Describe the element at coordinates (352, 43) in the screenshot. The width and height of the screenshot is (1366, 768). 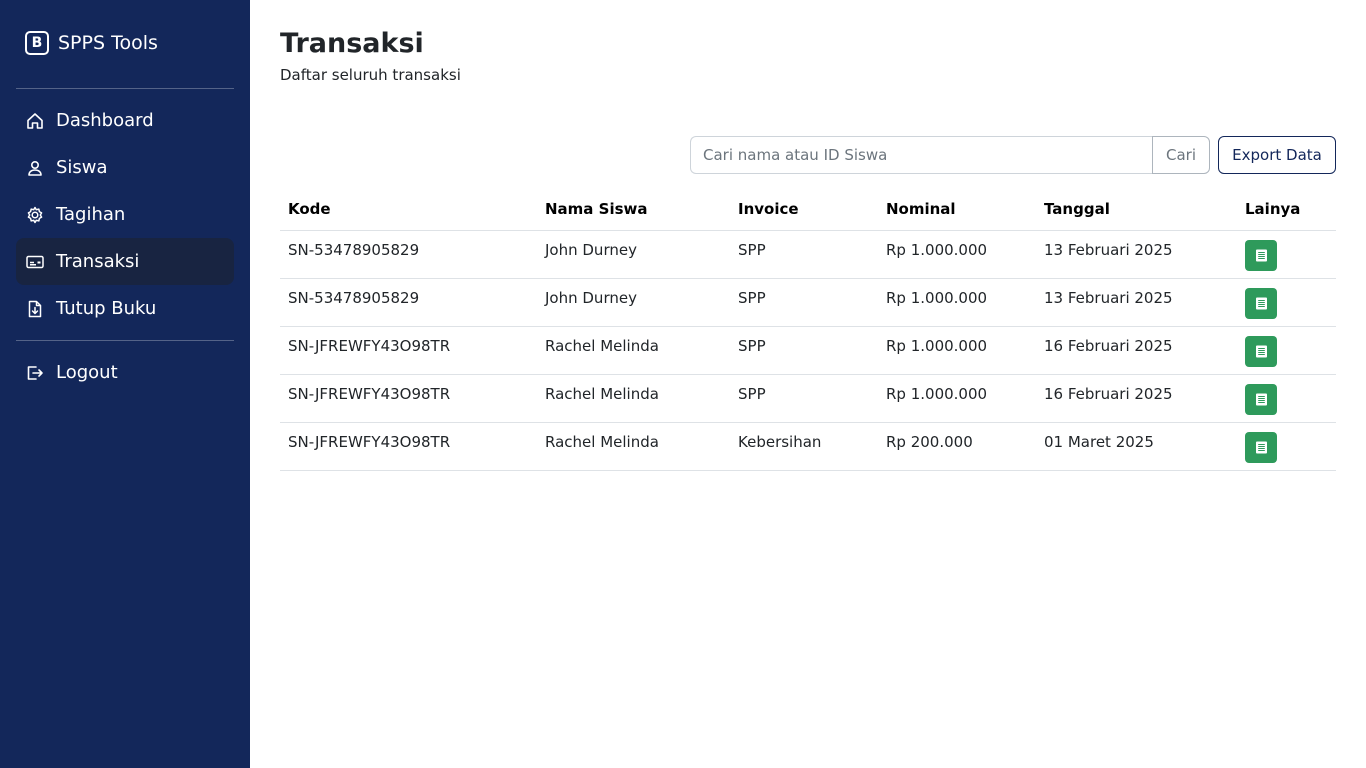
I see `page-title: Transaksi` at that location.